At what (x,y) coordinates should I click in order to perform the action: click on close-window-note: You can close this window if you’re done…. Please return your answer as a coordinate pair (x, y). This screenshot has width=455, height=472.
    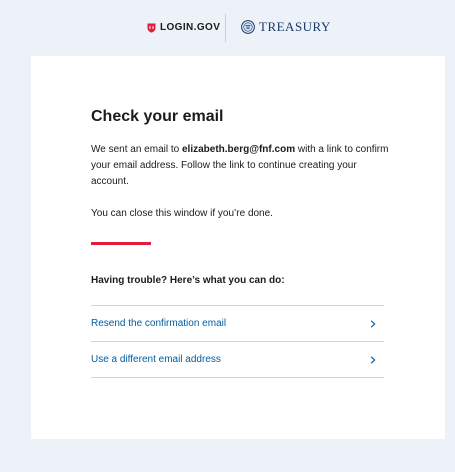
    Looking at the image, I should click on (182, 213).